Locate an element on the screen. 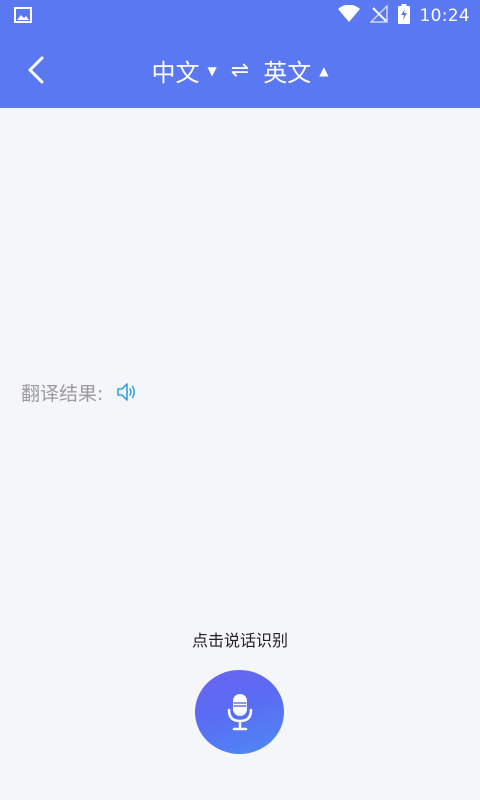 The width and height of the screenshot is (480, 800). target-language-label: 英文 is located at coordinates (287, 72).